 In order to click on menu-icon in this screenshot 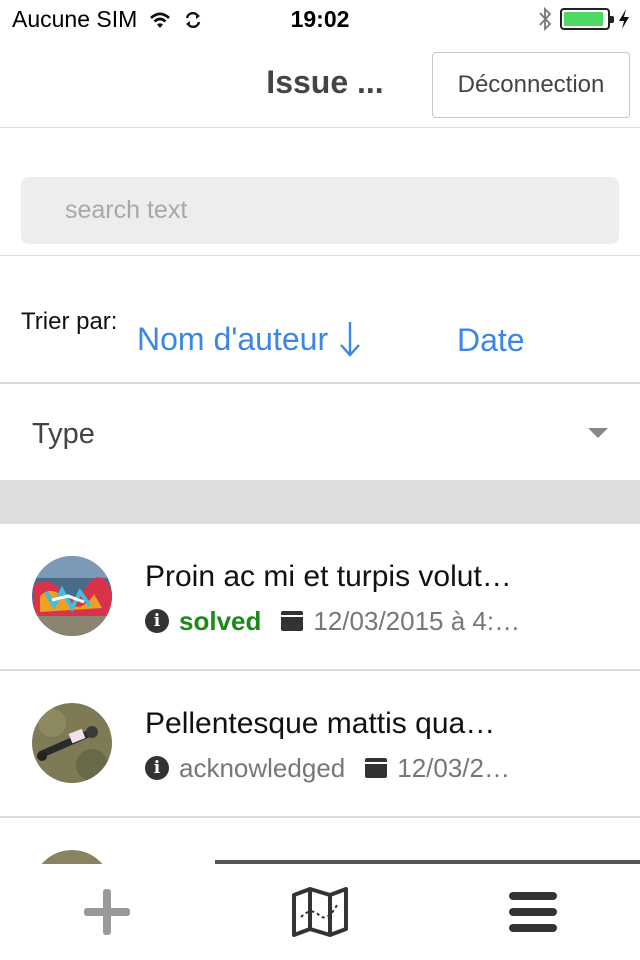, I will do `click(532, 912)`.